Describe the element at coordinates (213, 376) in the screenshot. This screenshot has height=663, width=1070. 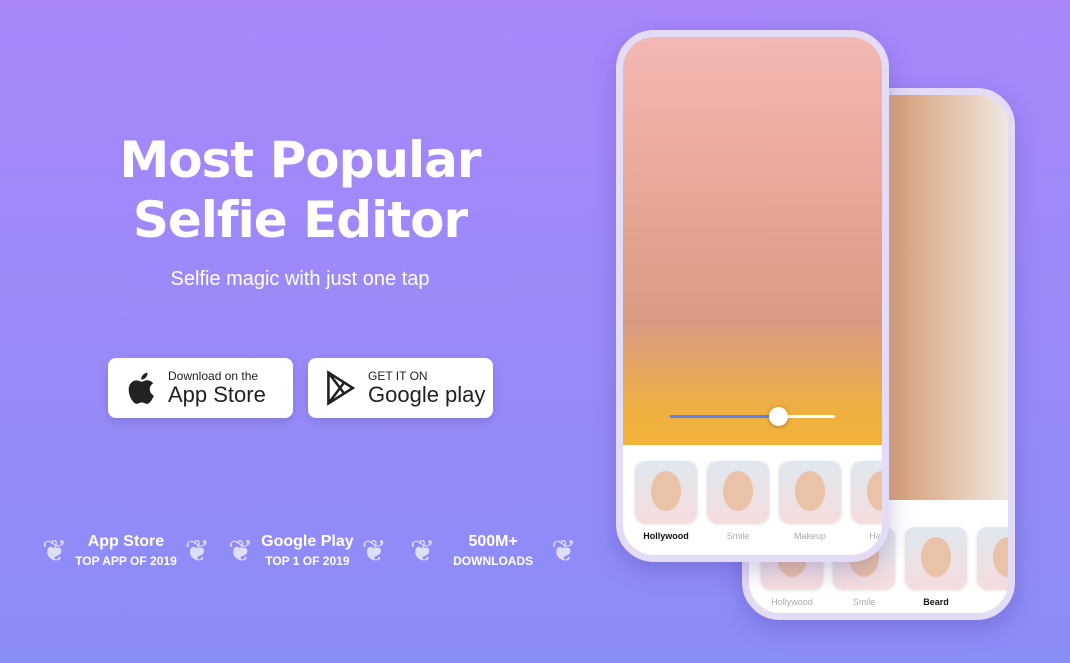
I see `button-small-text: Download on the` at that location.